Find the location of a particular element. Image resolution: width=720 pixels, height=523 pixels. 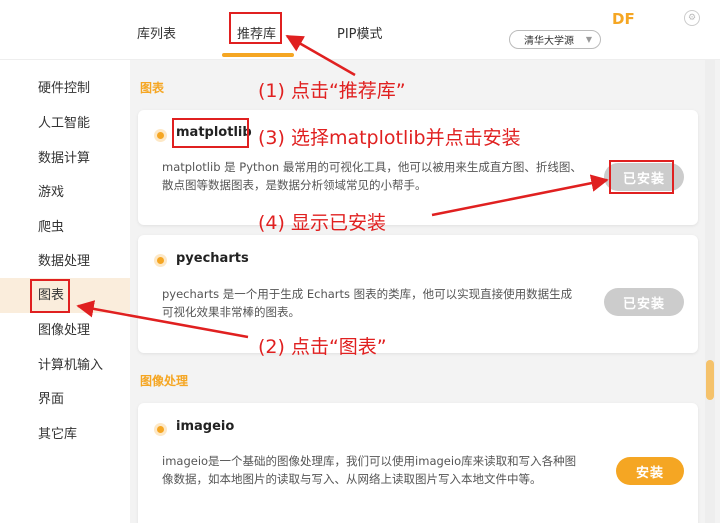

sidebar-item-ai: 人工智能 is located at coordinates (65, 123).